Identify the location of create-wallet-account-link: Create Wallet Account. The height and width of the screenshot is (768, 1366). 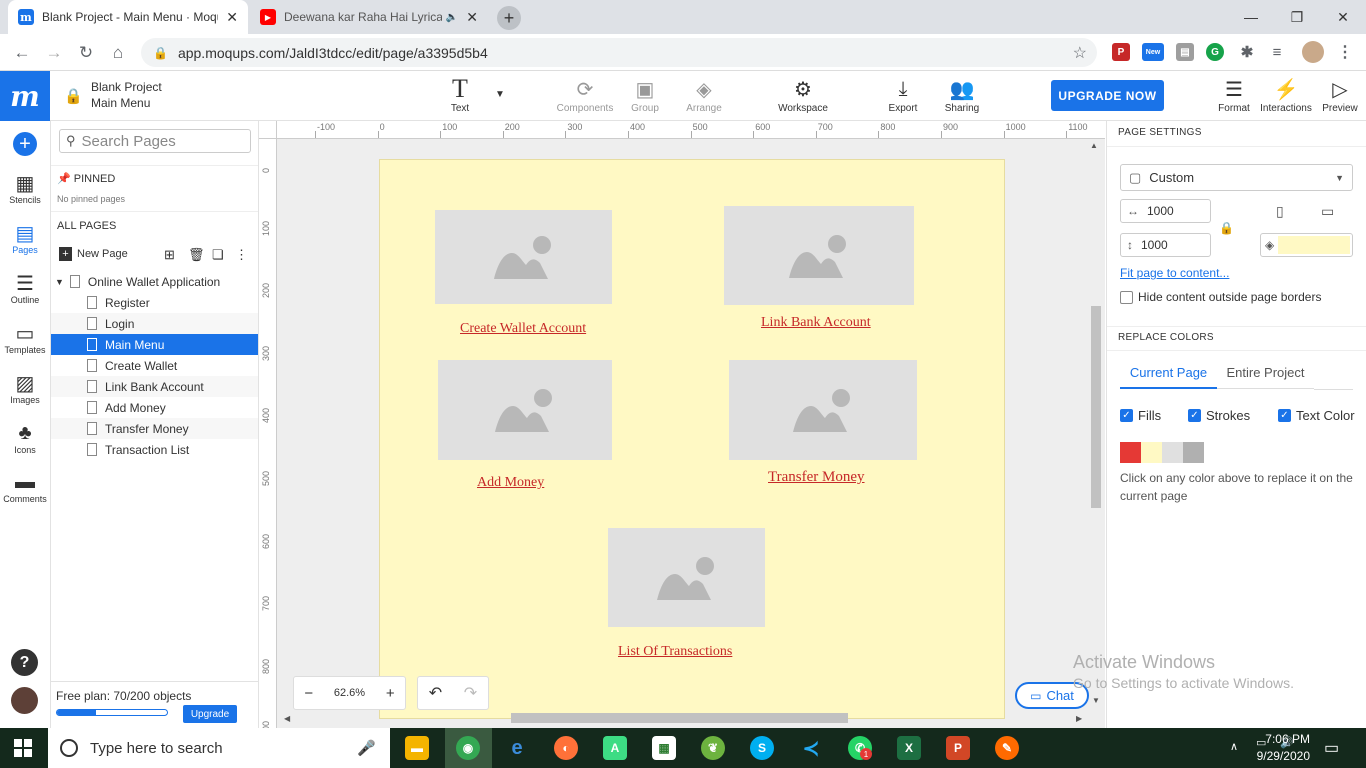
(523, 329).